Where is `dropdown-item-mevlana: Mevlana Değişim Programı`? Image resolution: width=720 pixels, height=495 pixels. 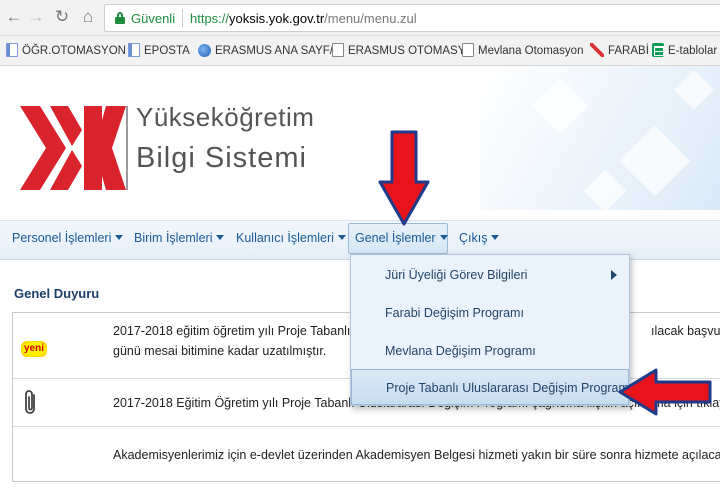
dropdown-item-mevlana: Mevlana Değişim Programı is located at coordinates (490, 351).